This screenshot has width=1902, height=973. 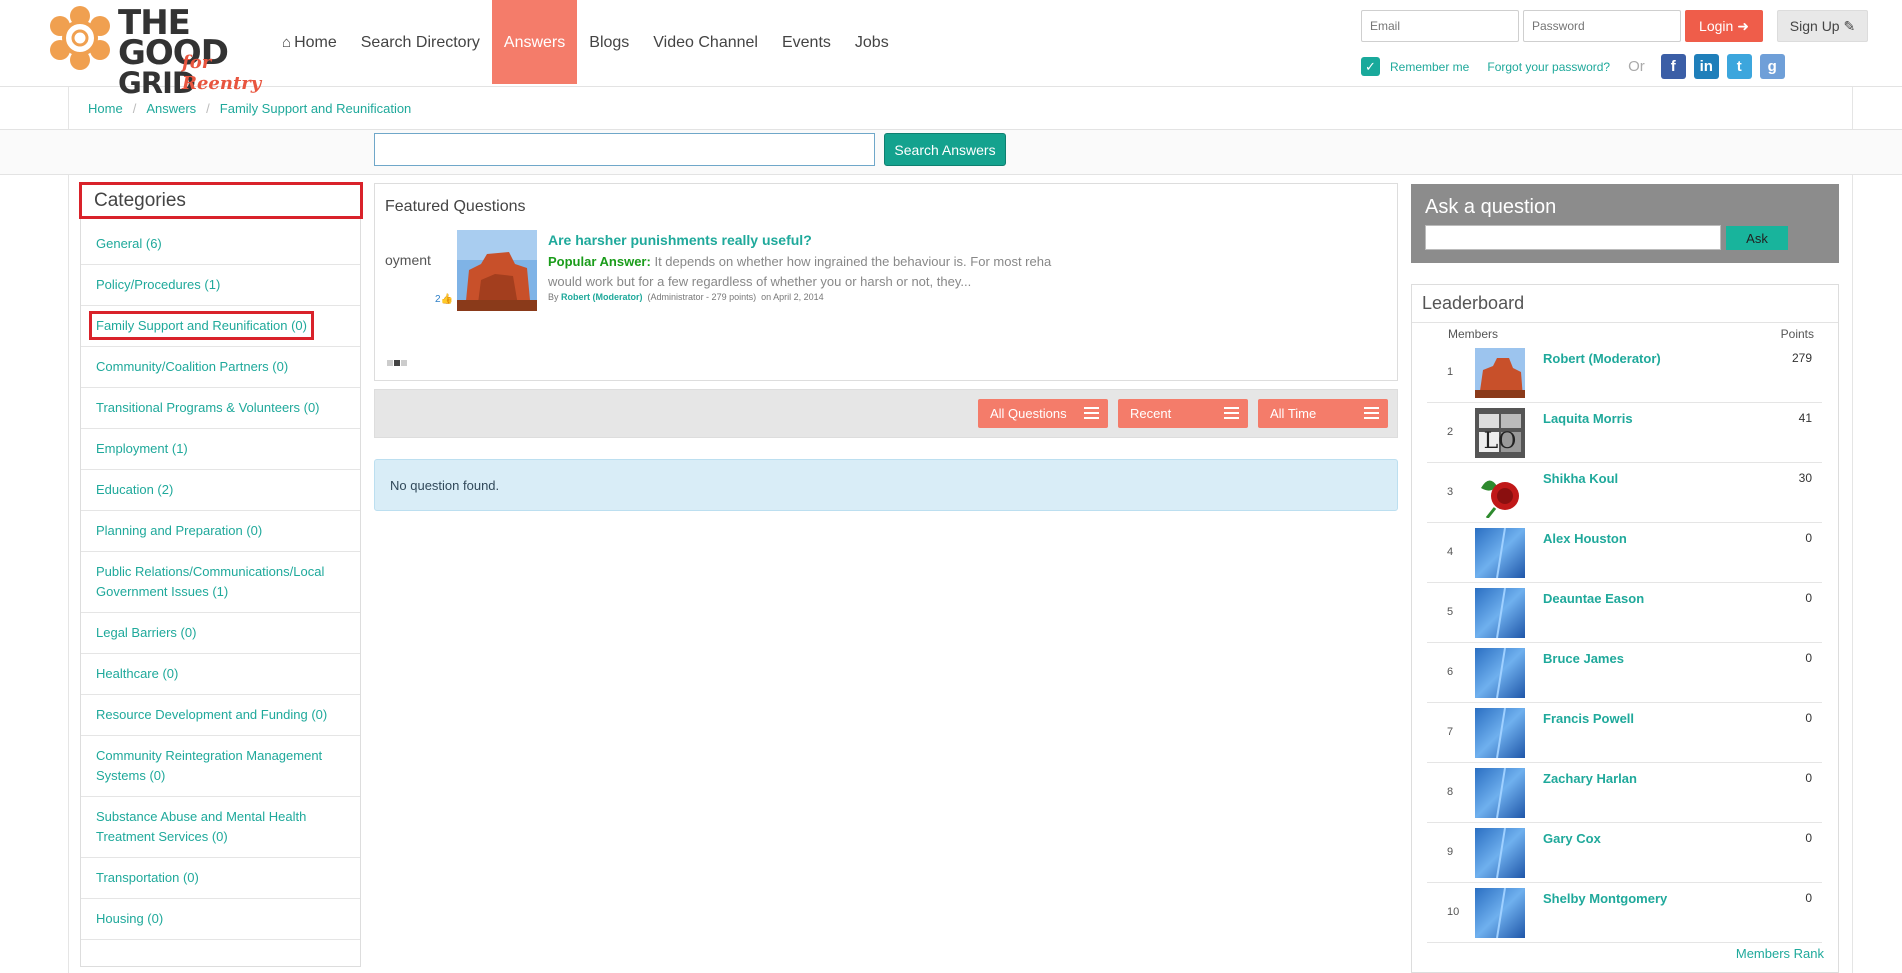 What do you see at coordinates (1757, 238) in the screenshot?
I see `ask-button: Ask` at bounding box center [1757, 238].